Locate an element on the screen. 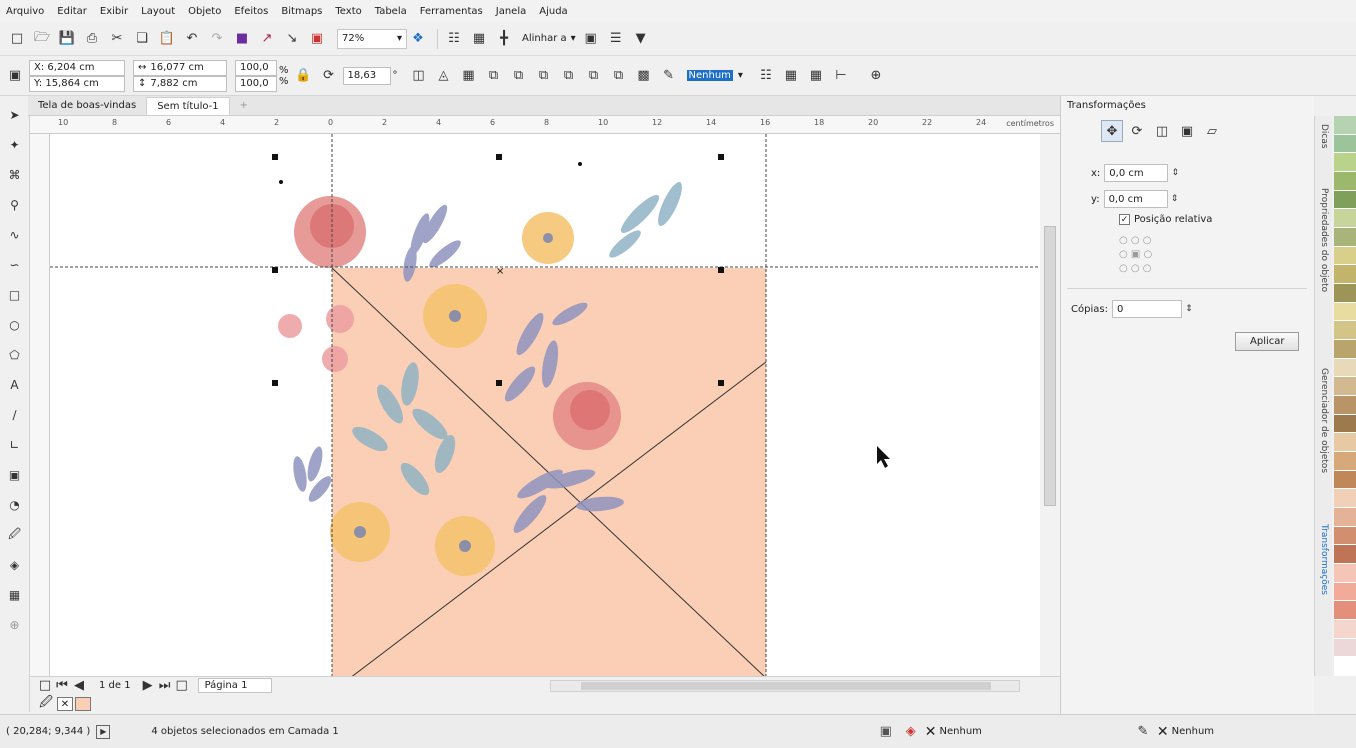  position-mode-icon: ✥ is located at coordinates (1112, 131).